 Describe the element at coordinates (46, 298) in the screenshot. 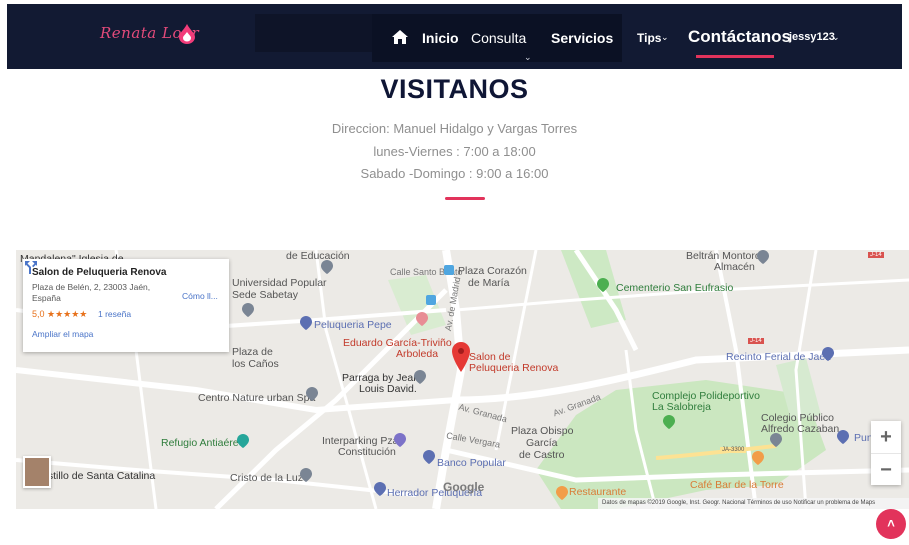

I see `place-country: España` at that location.